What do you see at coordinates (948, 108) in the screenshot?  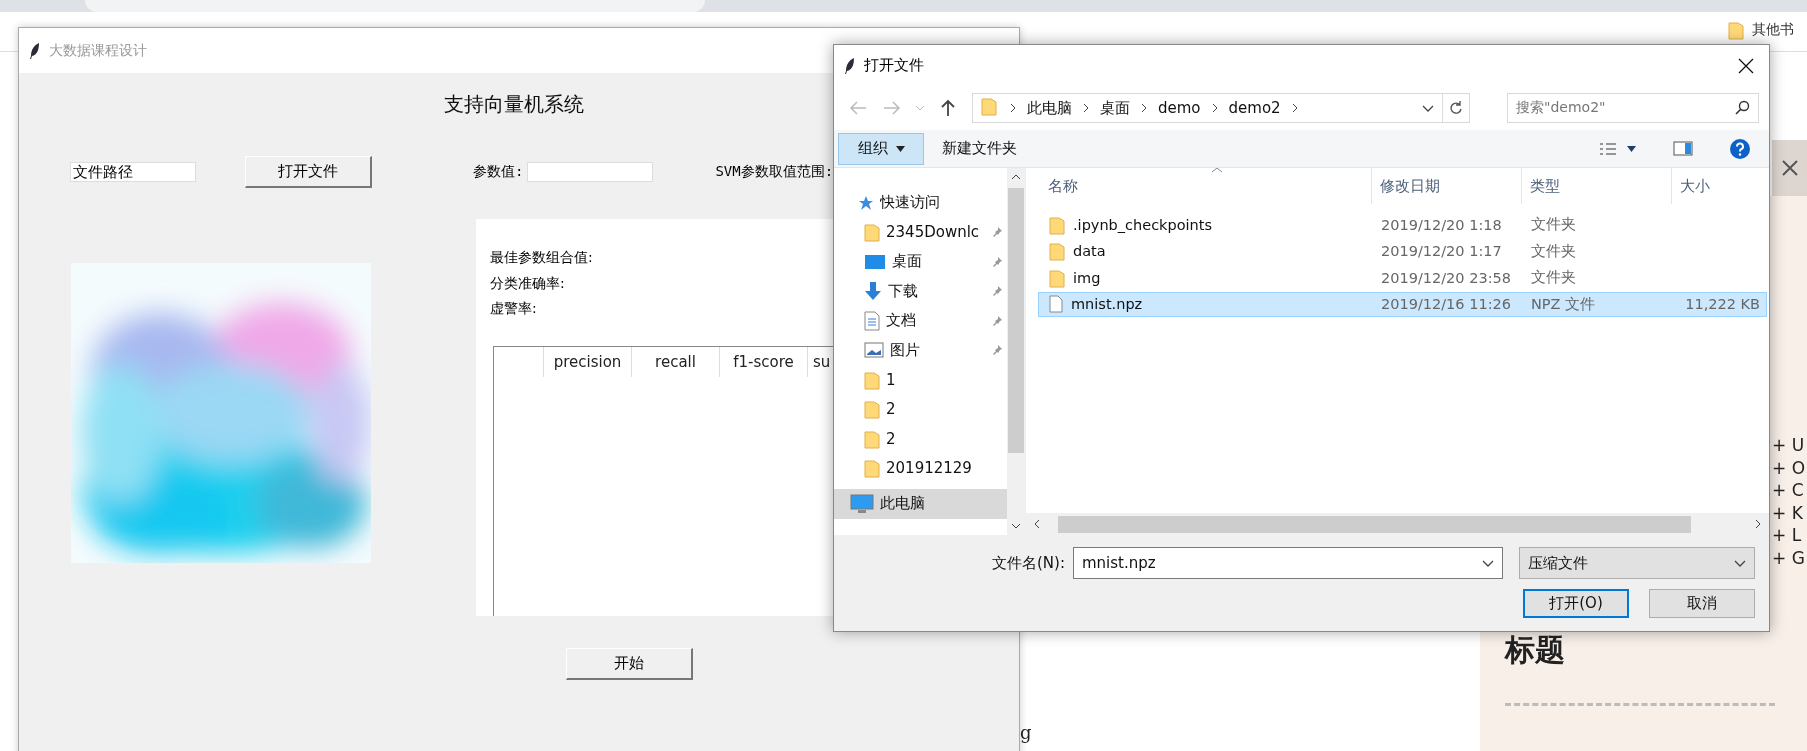 I see `up-arrow-icon` at bounding box center [948, 108].